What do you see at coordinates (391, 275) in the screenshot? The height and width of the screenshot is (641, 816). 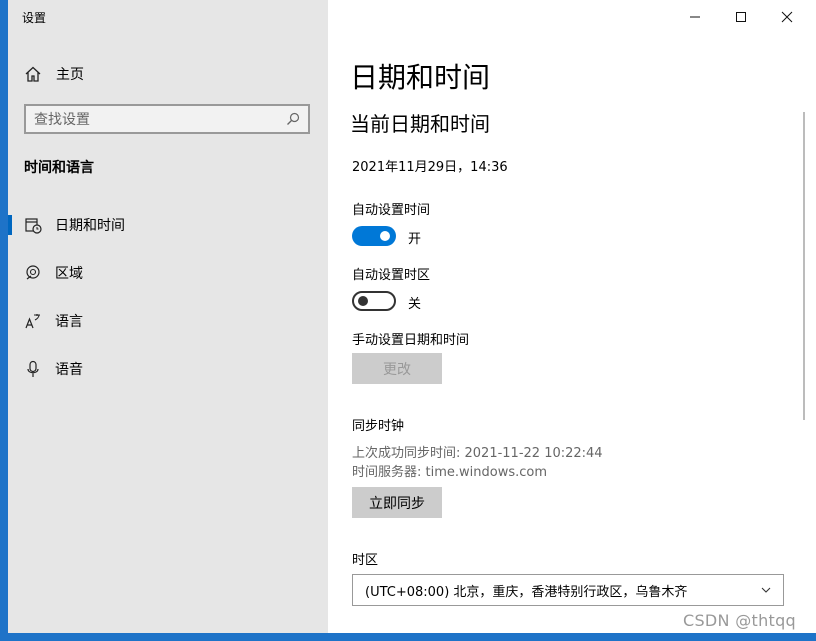 I see `auto-timezone-label: 自动设置时区` at bounding box center [391, 275].